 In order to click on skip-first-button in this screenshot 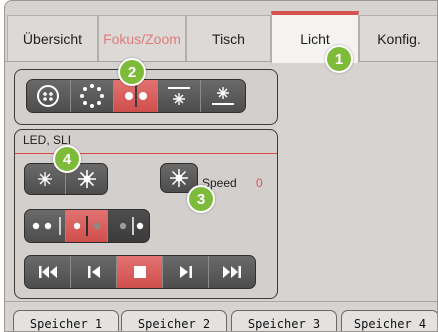, I will do `click(48, 272)`.